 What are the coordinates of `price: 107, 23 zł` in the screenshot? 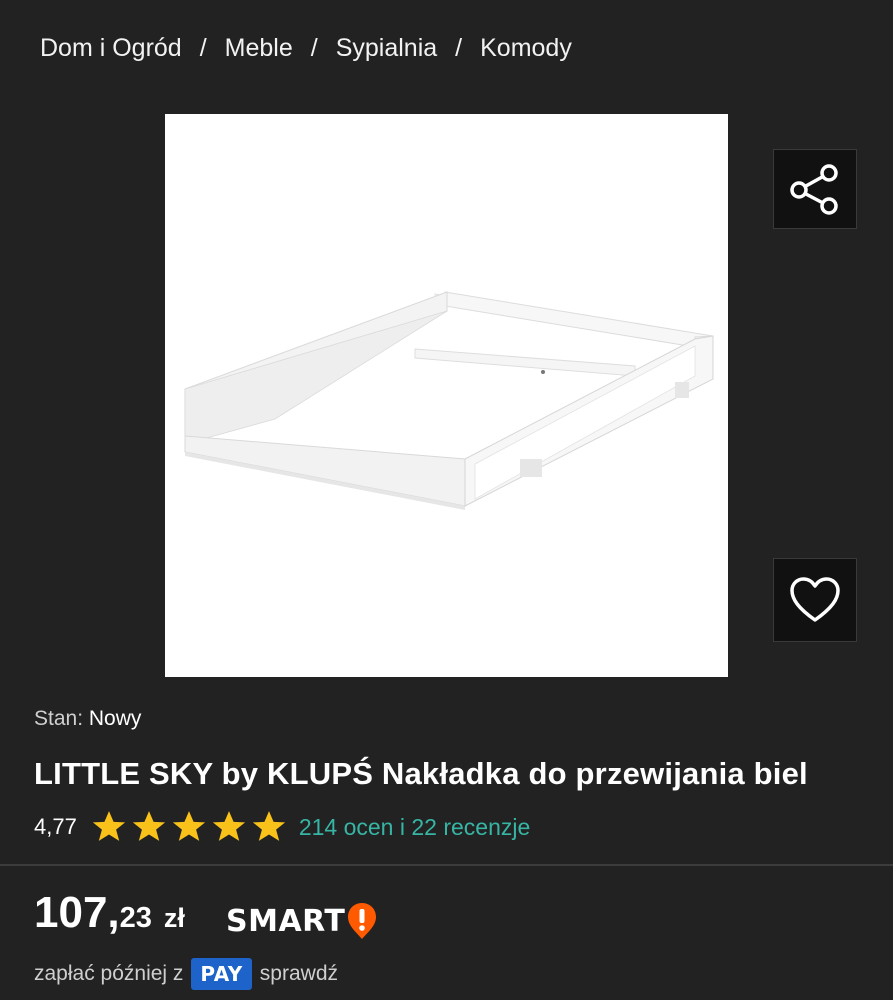 It's located at (109, 913).